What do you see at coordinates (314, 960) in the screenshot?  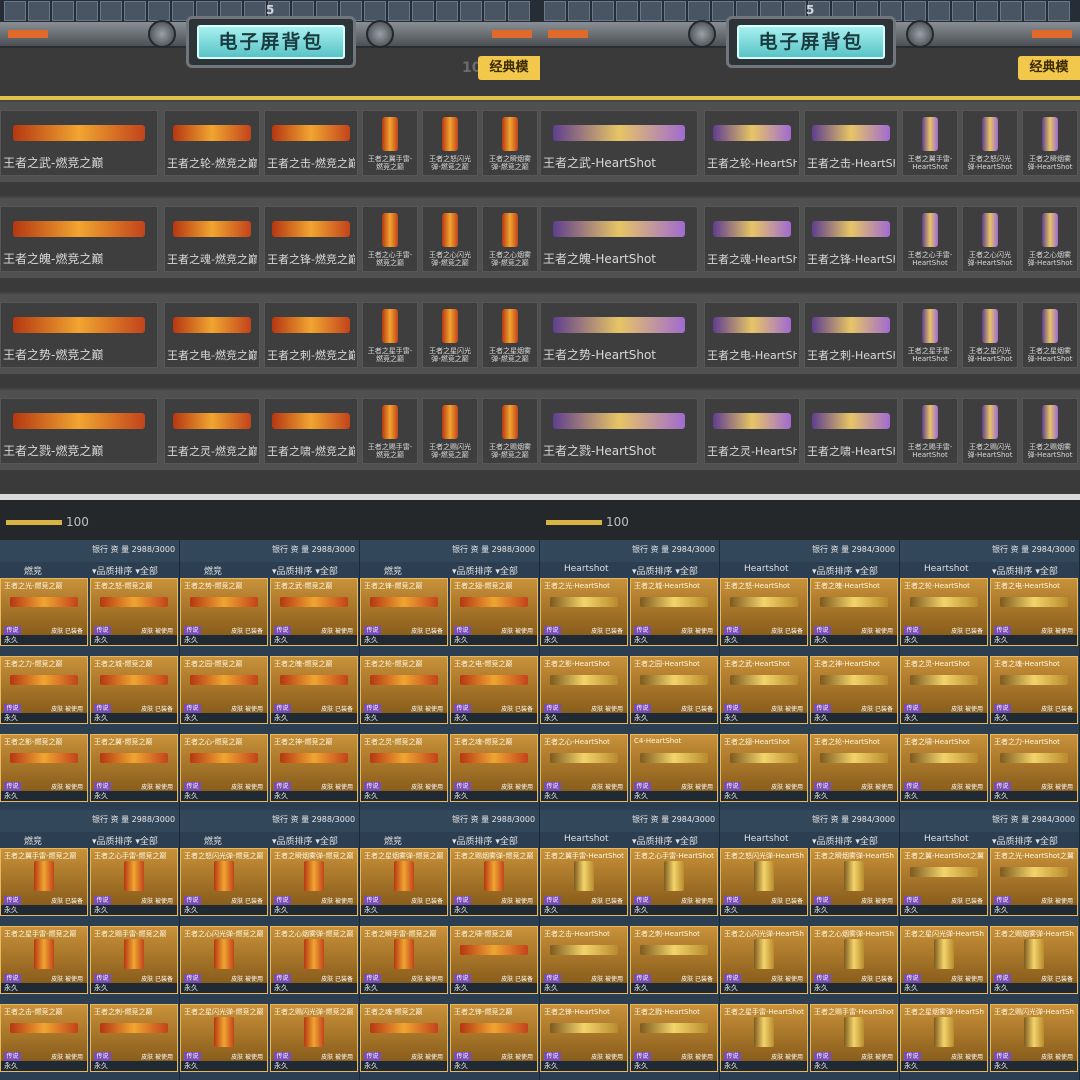 I see `inventory-item: 王者之心烟雾弹-燃竞之巅 传说 皮肤 已装备 永久` at bounding box center [314, 960].